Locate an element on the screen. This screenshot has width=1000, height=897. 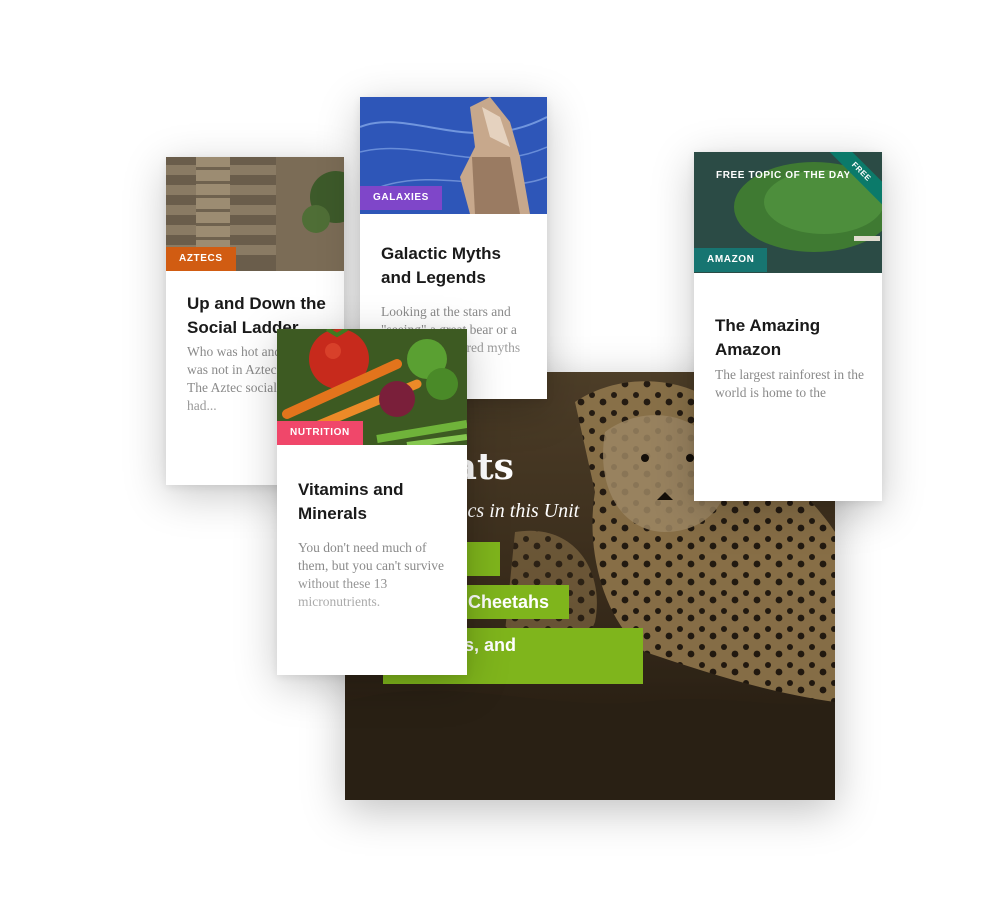
free-topic-label: Free topic of the day is located at coordinates (783, 175).